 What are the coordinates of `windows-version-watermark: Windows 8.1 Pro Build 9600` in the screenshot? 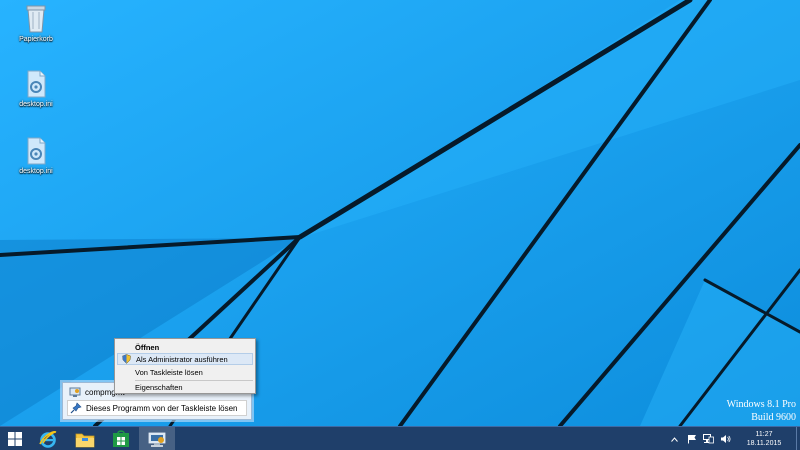 It's located at (761, 411).